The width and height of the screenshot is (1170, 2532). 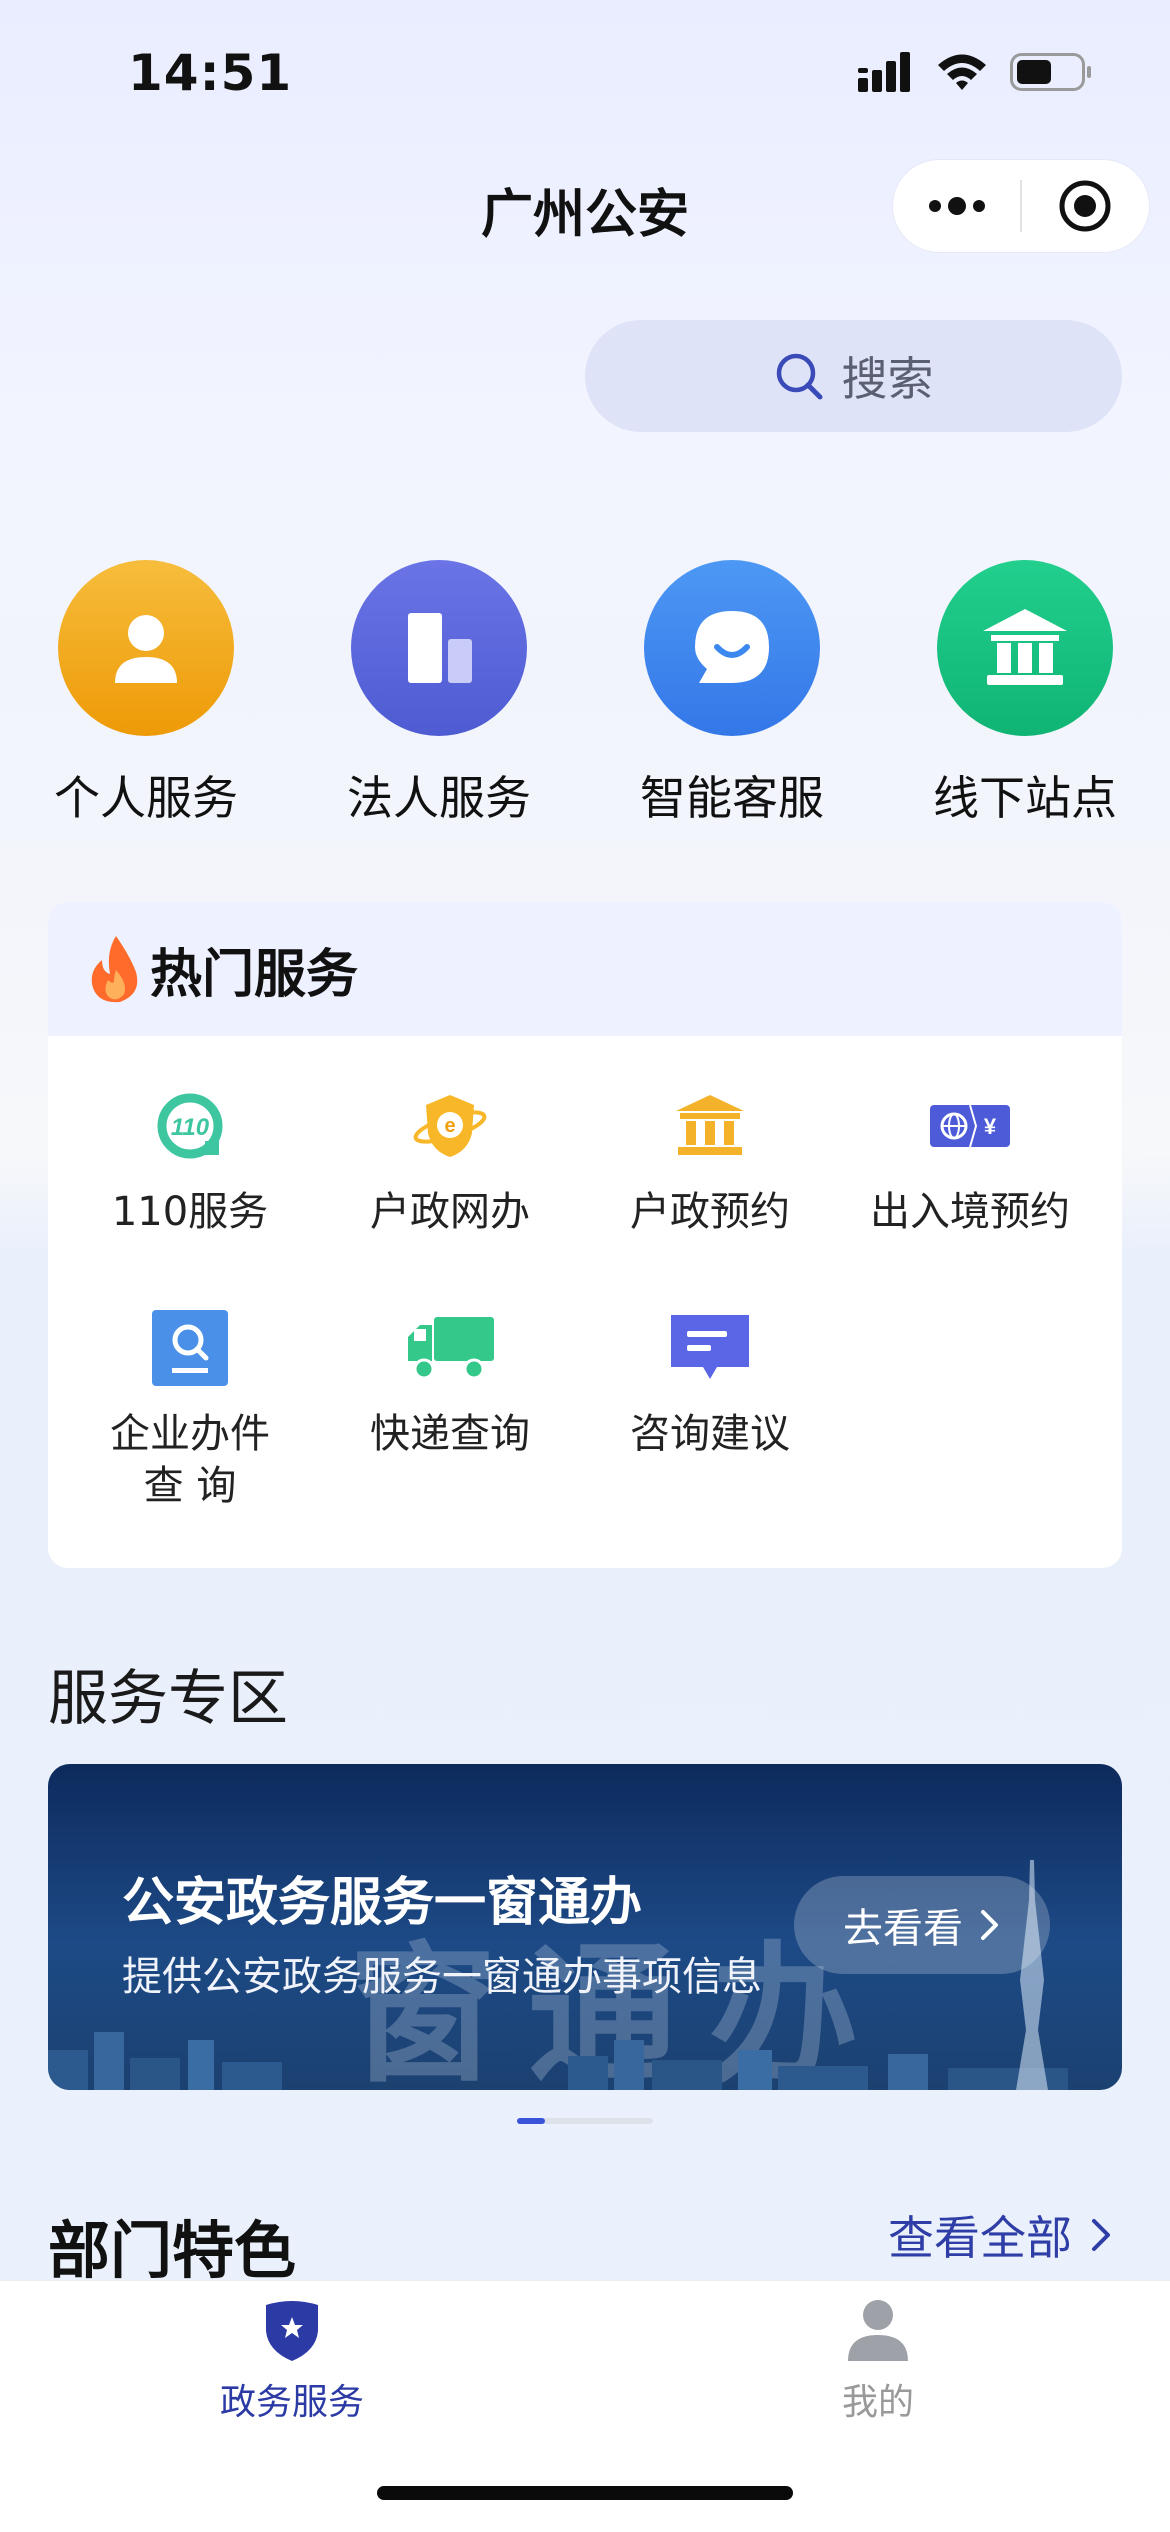 I want to click on e-shield-icon: e, so click(x=450, y=1126).